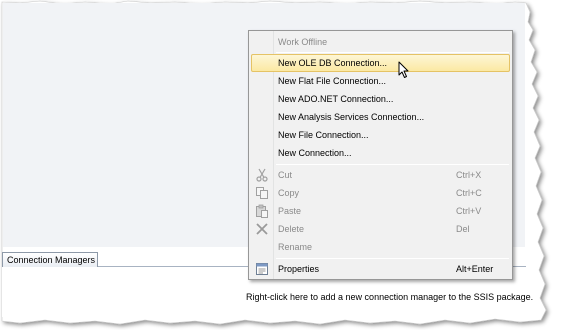 The height and width of the screenshot is (330, 567). What do you see at coordinates (469, 193) in the screenshot?
I see `menu-item-shortcut: Ctrl+C` at bounding box center [469, 193].